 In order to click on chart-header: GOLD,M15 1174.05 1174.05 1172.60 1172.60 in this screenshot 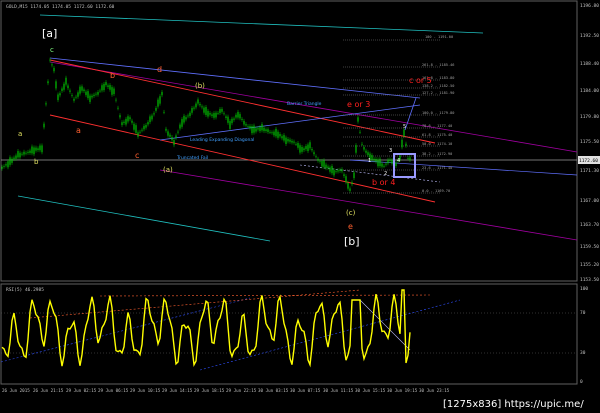, I will do `click(60, 7)`.